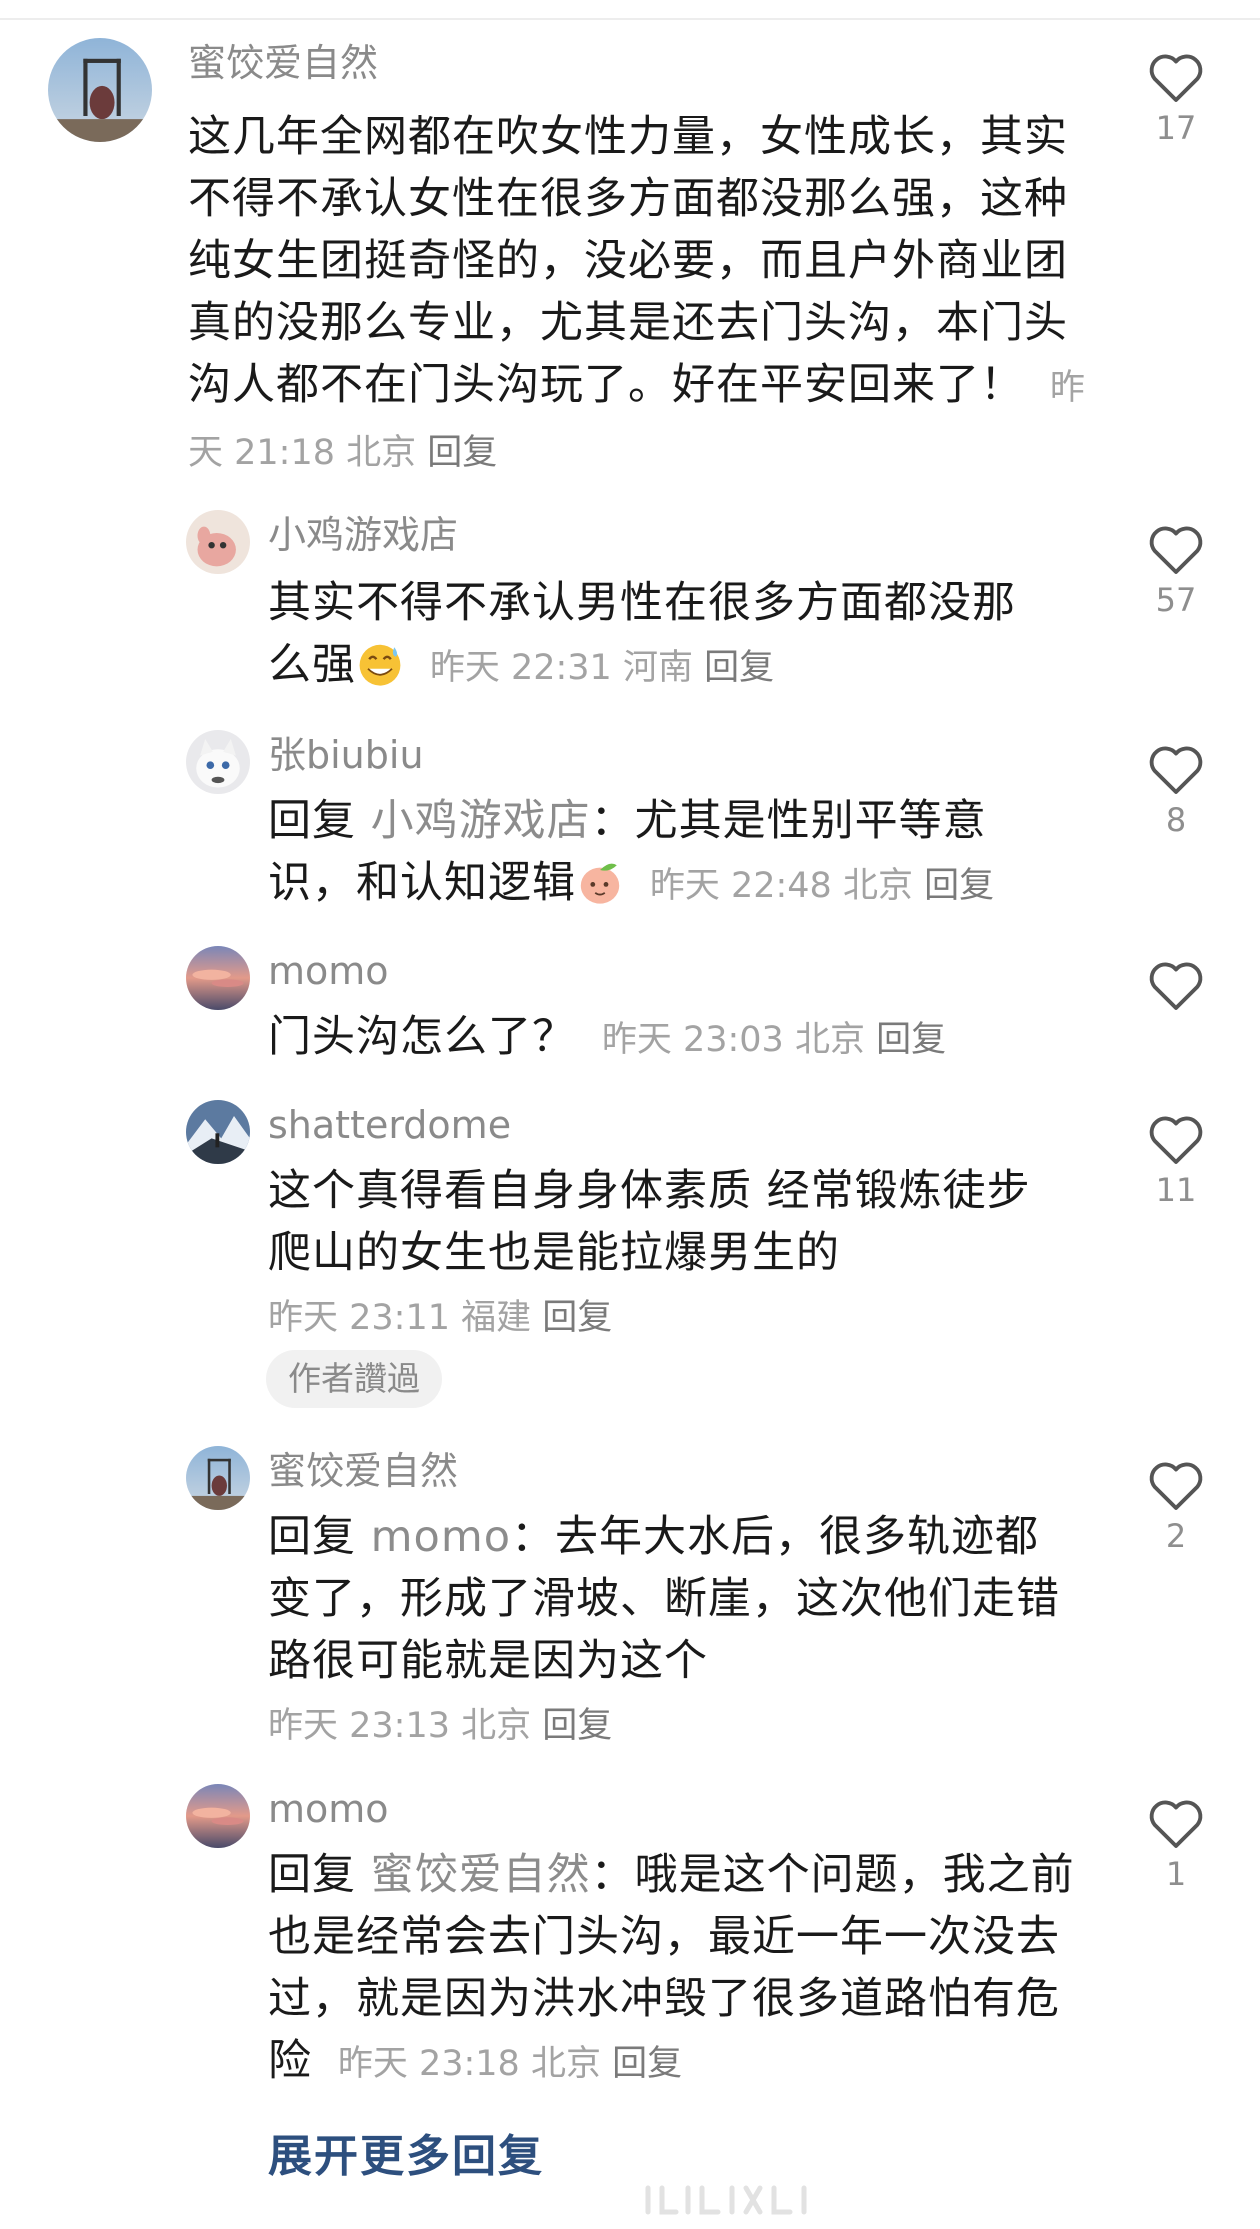  What do you see at coordinates (658, 853) in the screenshot?
I see `comment-text: 回复 小鸡游戏店：尤其是性别平等意识，和认知逻辑 昨天 22:48 北京 回复` at bounding box center [658, 853].